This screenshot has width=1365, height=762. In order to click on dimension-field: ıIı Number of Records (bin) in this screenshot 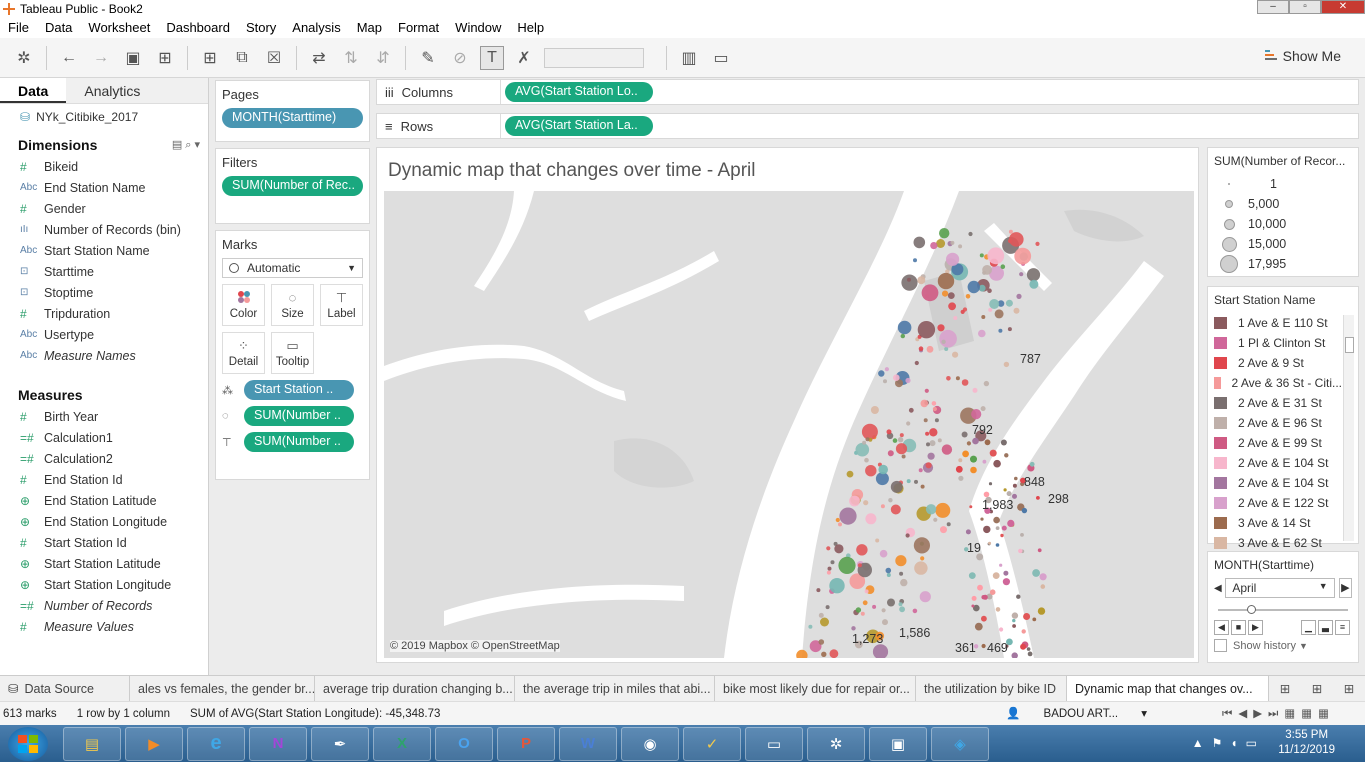, I will do `click(104, 229)`.